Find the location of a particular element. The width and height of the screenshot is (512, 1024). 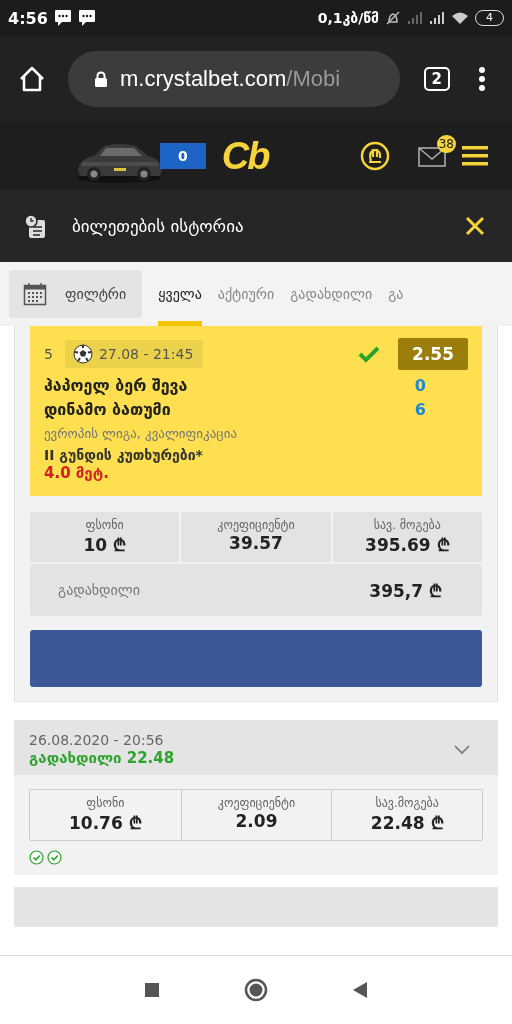

lock-icon is located at coordinates (101, 79).